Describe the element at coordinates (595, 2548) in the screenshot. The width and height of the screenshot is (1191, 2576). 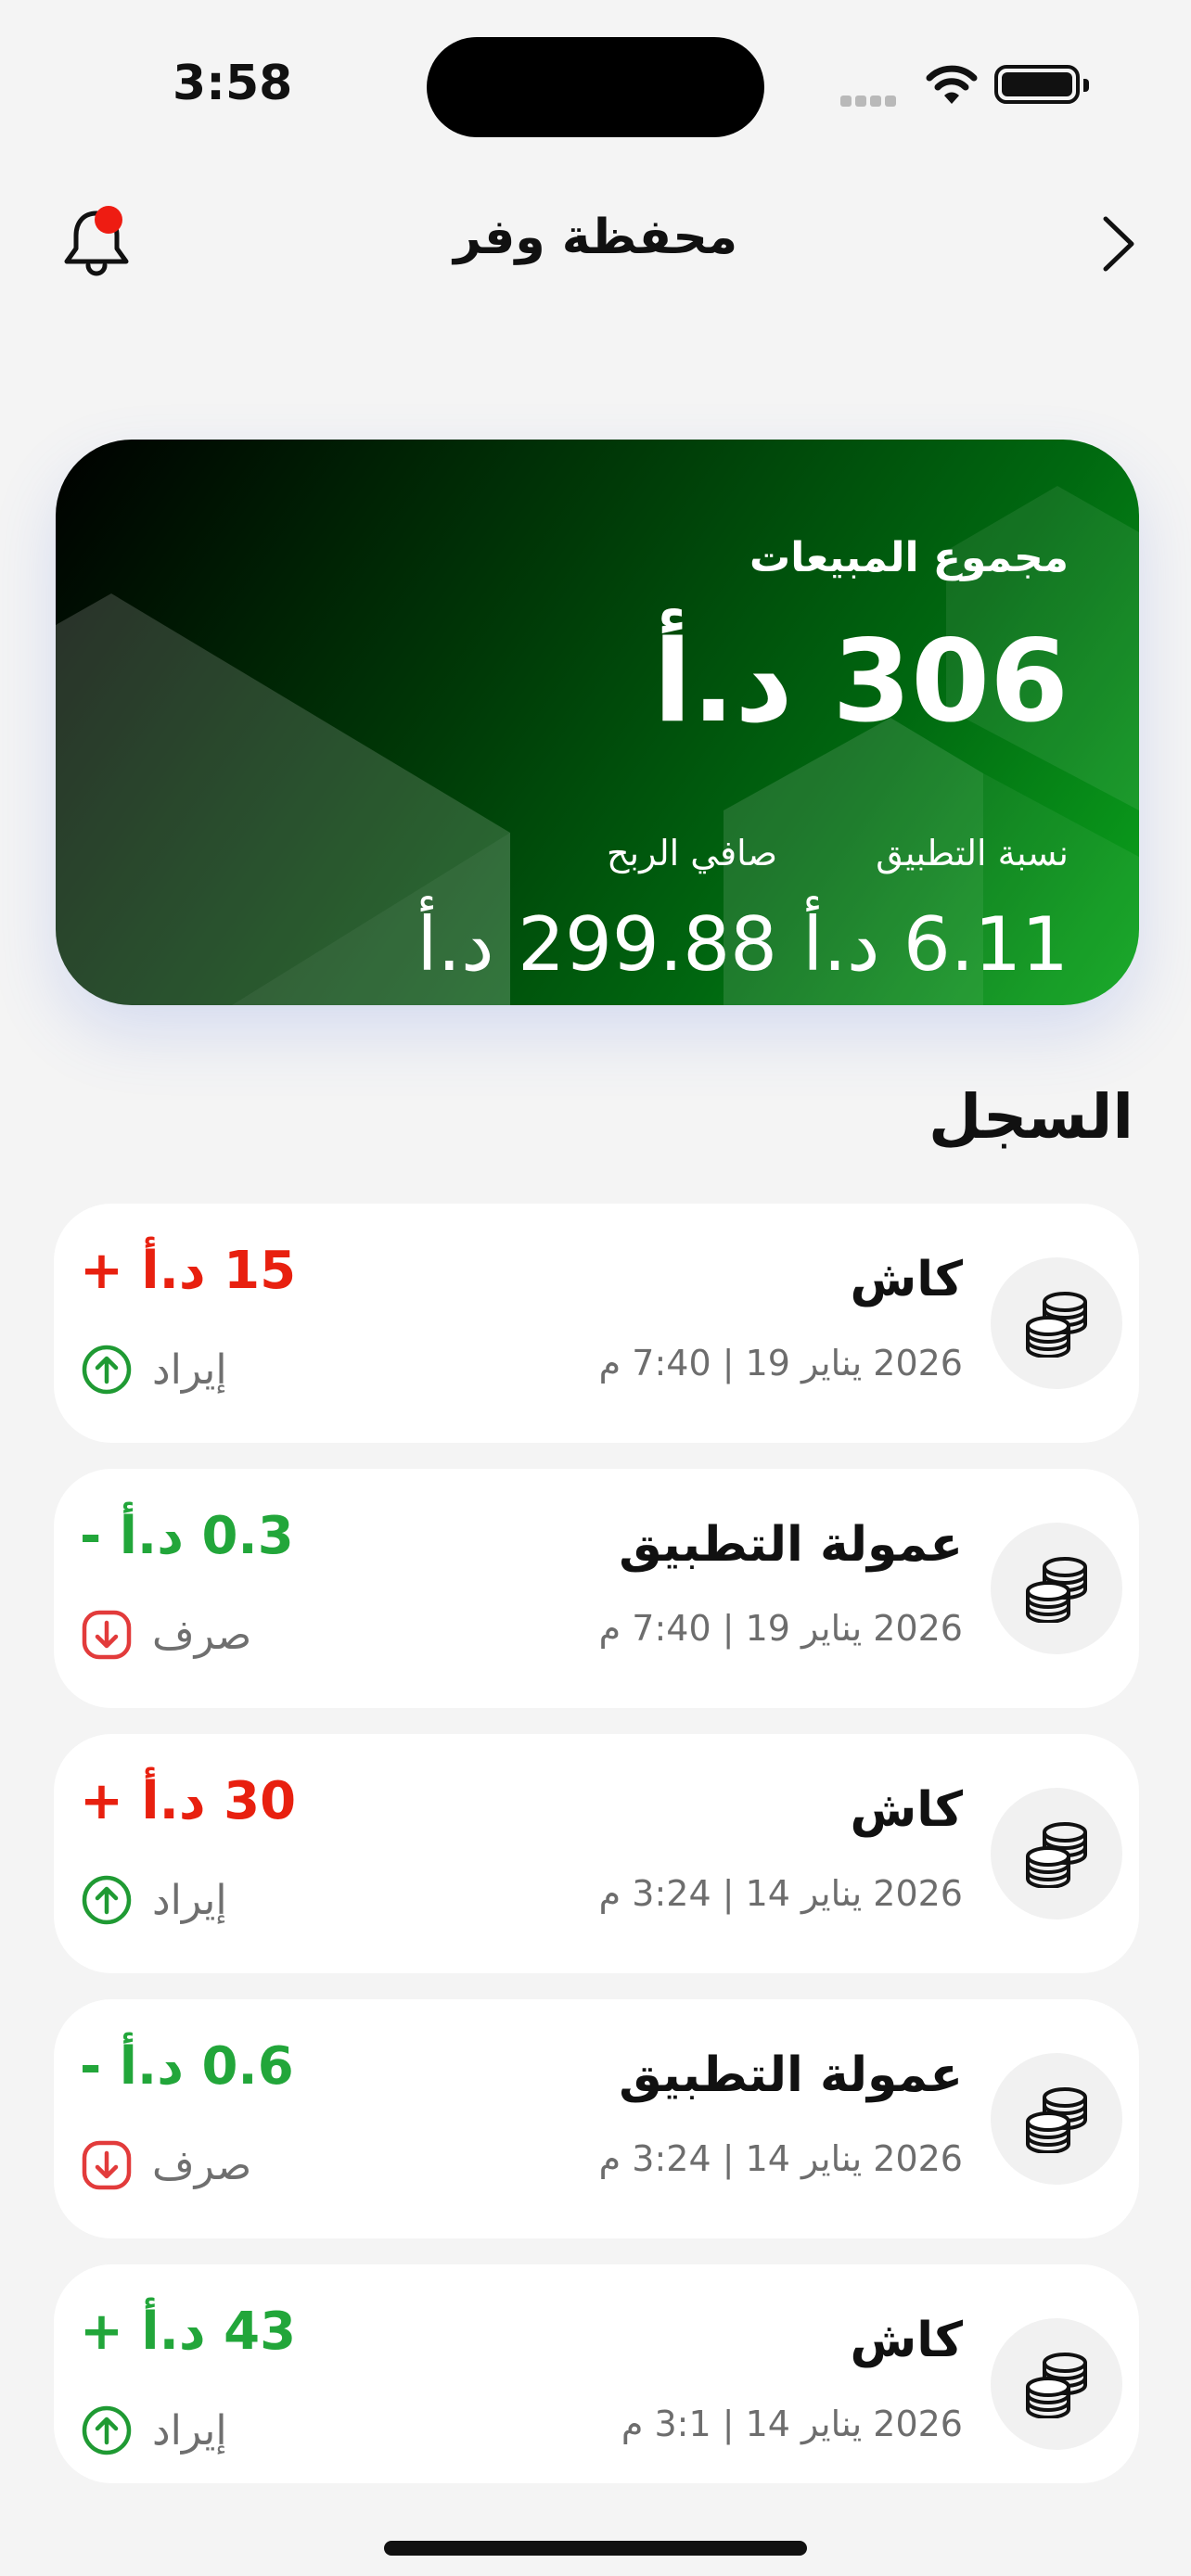
I see `home-indicator` at that location.